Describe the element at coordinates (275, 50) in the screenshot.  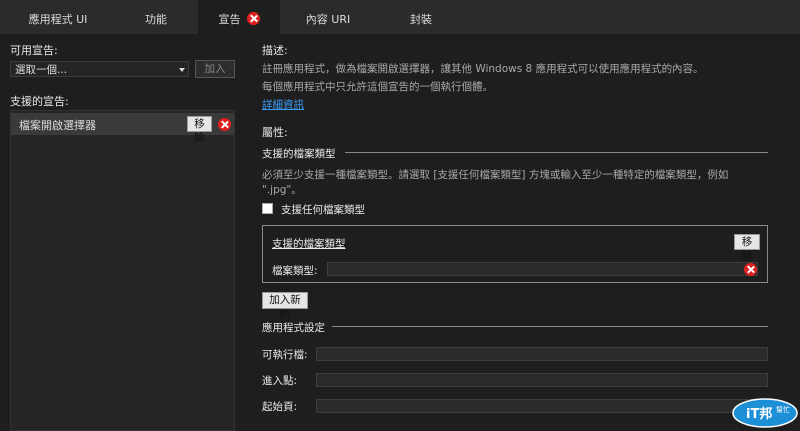
I see `description-heading: 描述:` at that location.